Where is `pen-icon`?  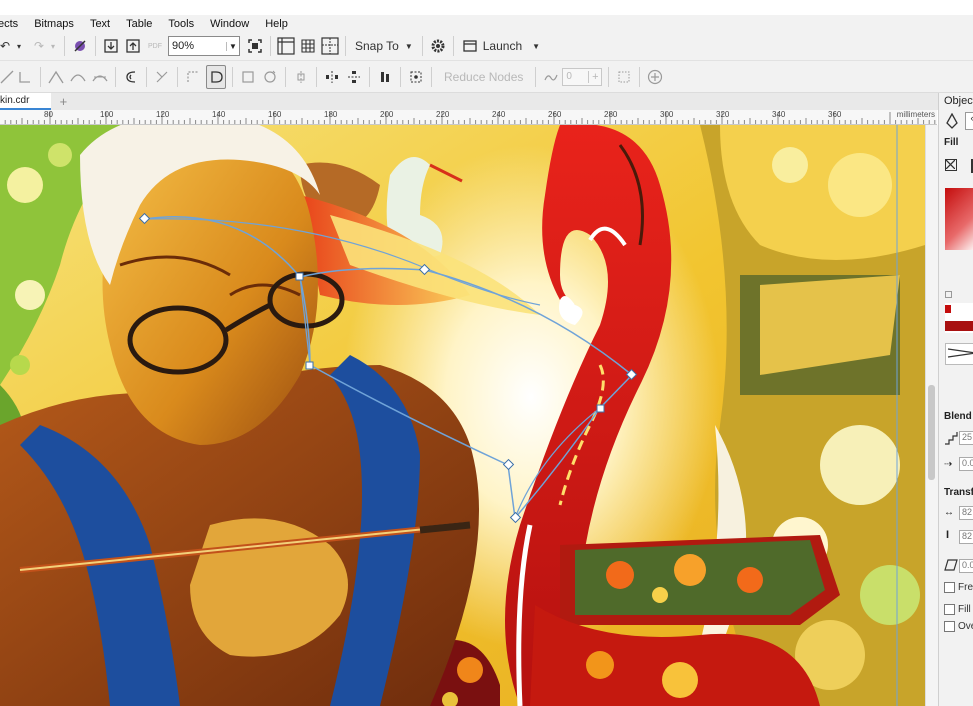
pen-icon is located at coordinates (952, 122).